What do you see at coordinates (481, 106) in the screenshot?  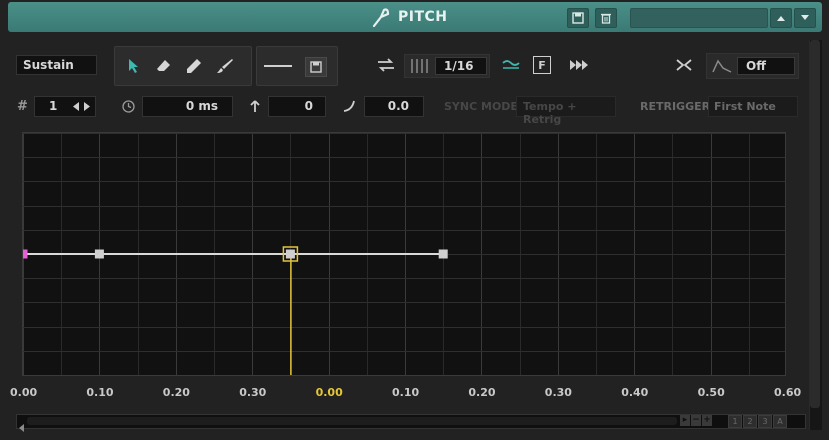 I see `sync-mode-label: SYNC MODE` at bounding box center [481, 106].